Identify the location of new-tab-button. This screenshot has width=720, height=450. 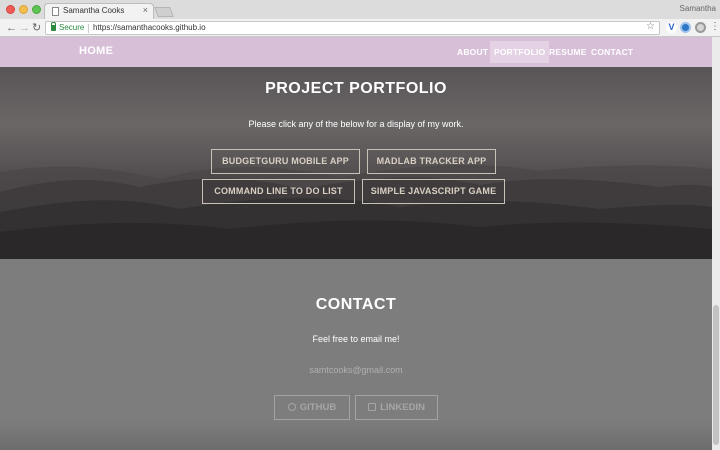
(164, 12).